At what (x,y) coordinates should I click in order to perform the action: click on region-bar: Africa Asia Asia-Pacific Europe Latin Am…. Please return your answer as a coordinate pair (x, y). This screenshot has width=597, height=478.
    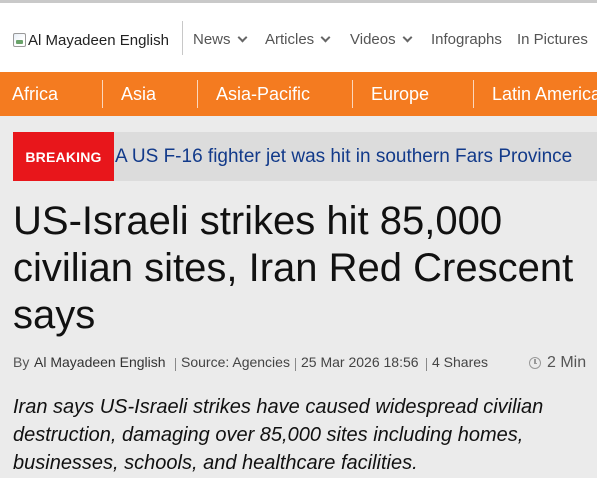
    Looking at the image, I should click on (298, 94).